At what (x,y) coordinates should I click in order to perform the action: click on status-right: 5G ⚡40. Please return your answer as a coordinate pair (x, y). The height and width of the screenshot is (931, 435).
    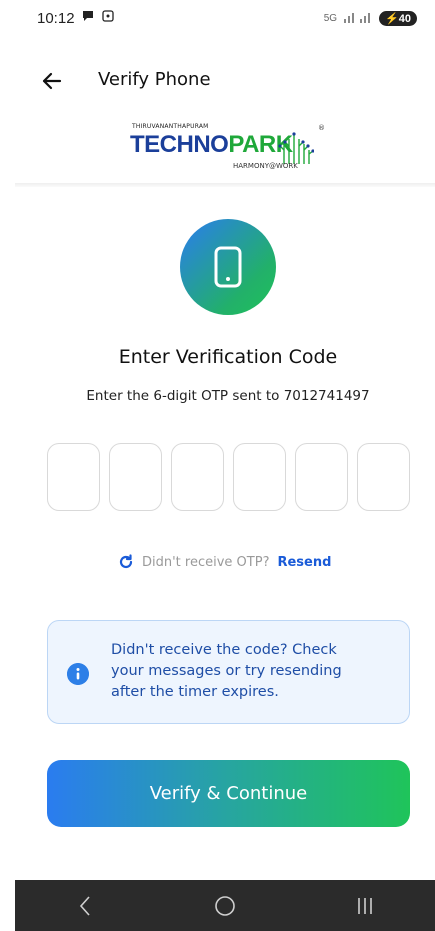
    Looking at the image, I should click on (370, 18).